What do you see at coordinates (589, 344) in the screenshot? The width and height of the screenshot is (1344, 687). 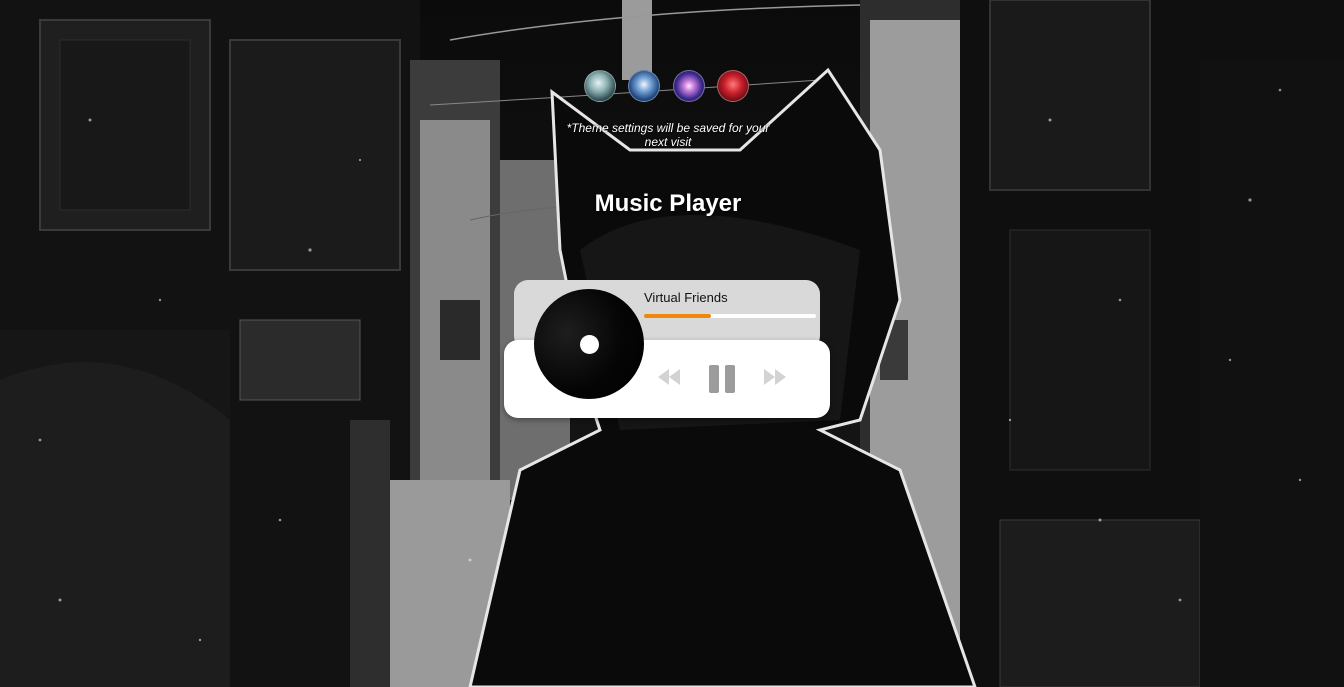 I see `album-art-center-dot` at bounding box center [589, 344].